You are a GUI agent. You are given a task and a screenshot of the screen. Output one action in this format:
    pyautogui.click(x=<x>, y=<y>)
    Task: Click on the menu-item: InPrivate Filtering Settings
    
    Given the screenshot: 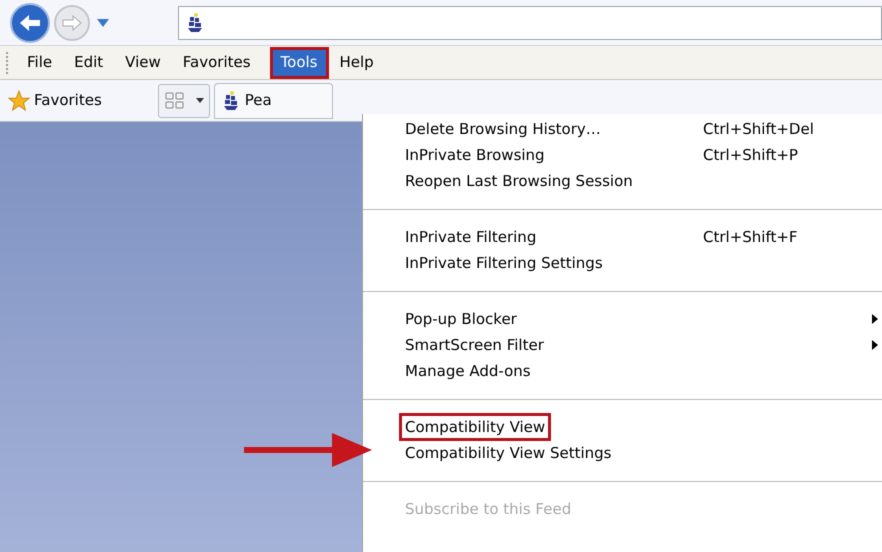 What is the action you would take?
    pyautogui.click(x=622, y=263)
    